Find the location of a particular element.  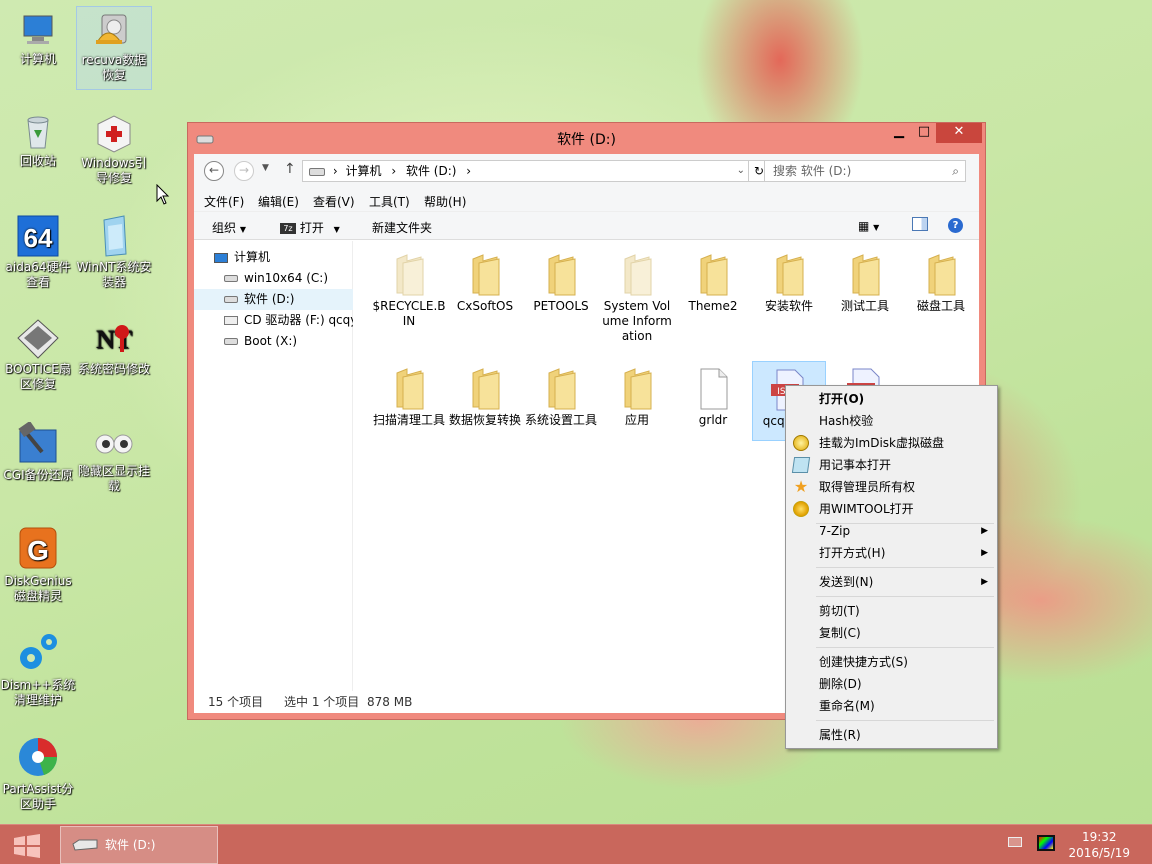

context-menu-label: 用记事本打开 is located at coordinates (855, 465).